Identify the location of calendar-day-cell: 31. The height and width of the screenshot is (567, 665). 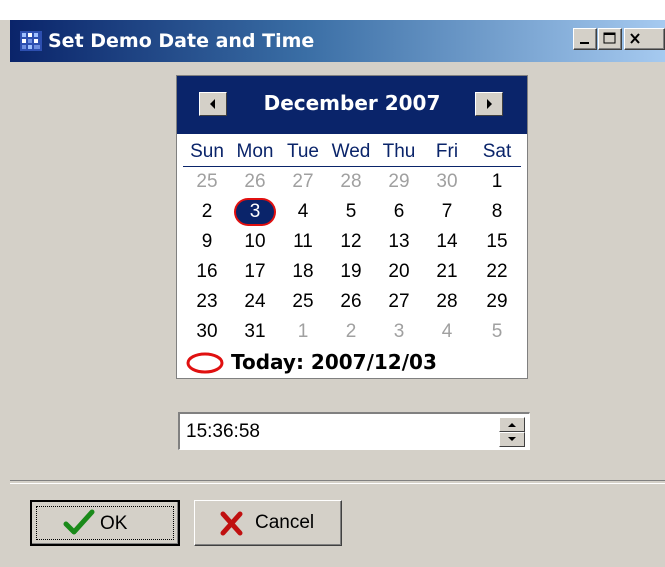
(255, 332).